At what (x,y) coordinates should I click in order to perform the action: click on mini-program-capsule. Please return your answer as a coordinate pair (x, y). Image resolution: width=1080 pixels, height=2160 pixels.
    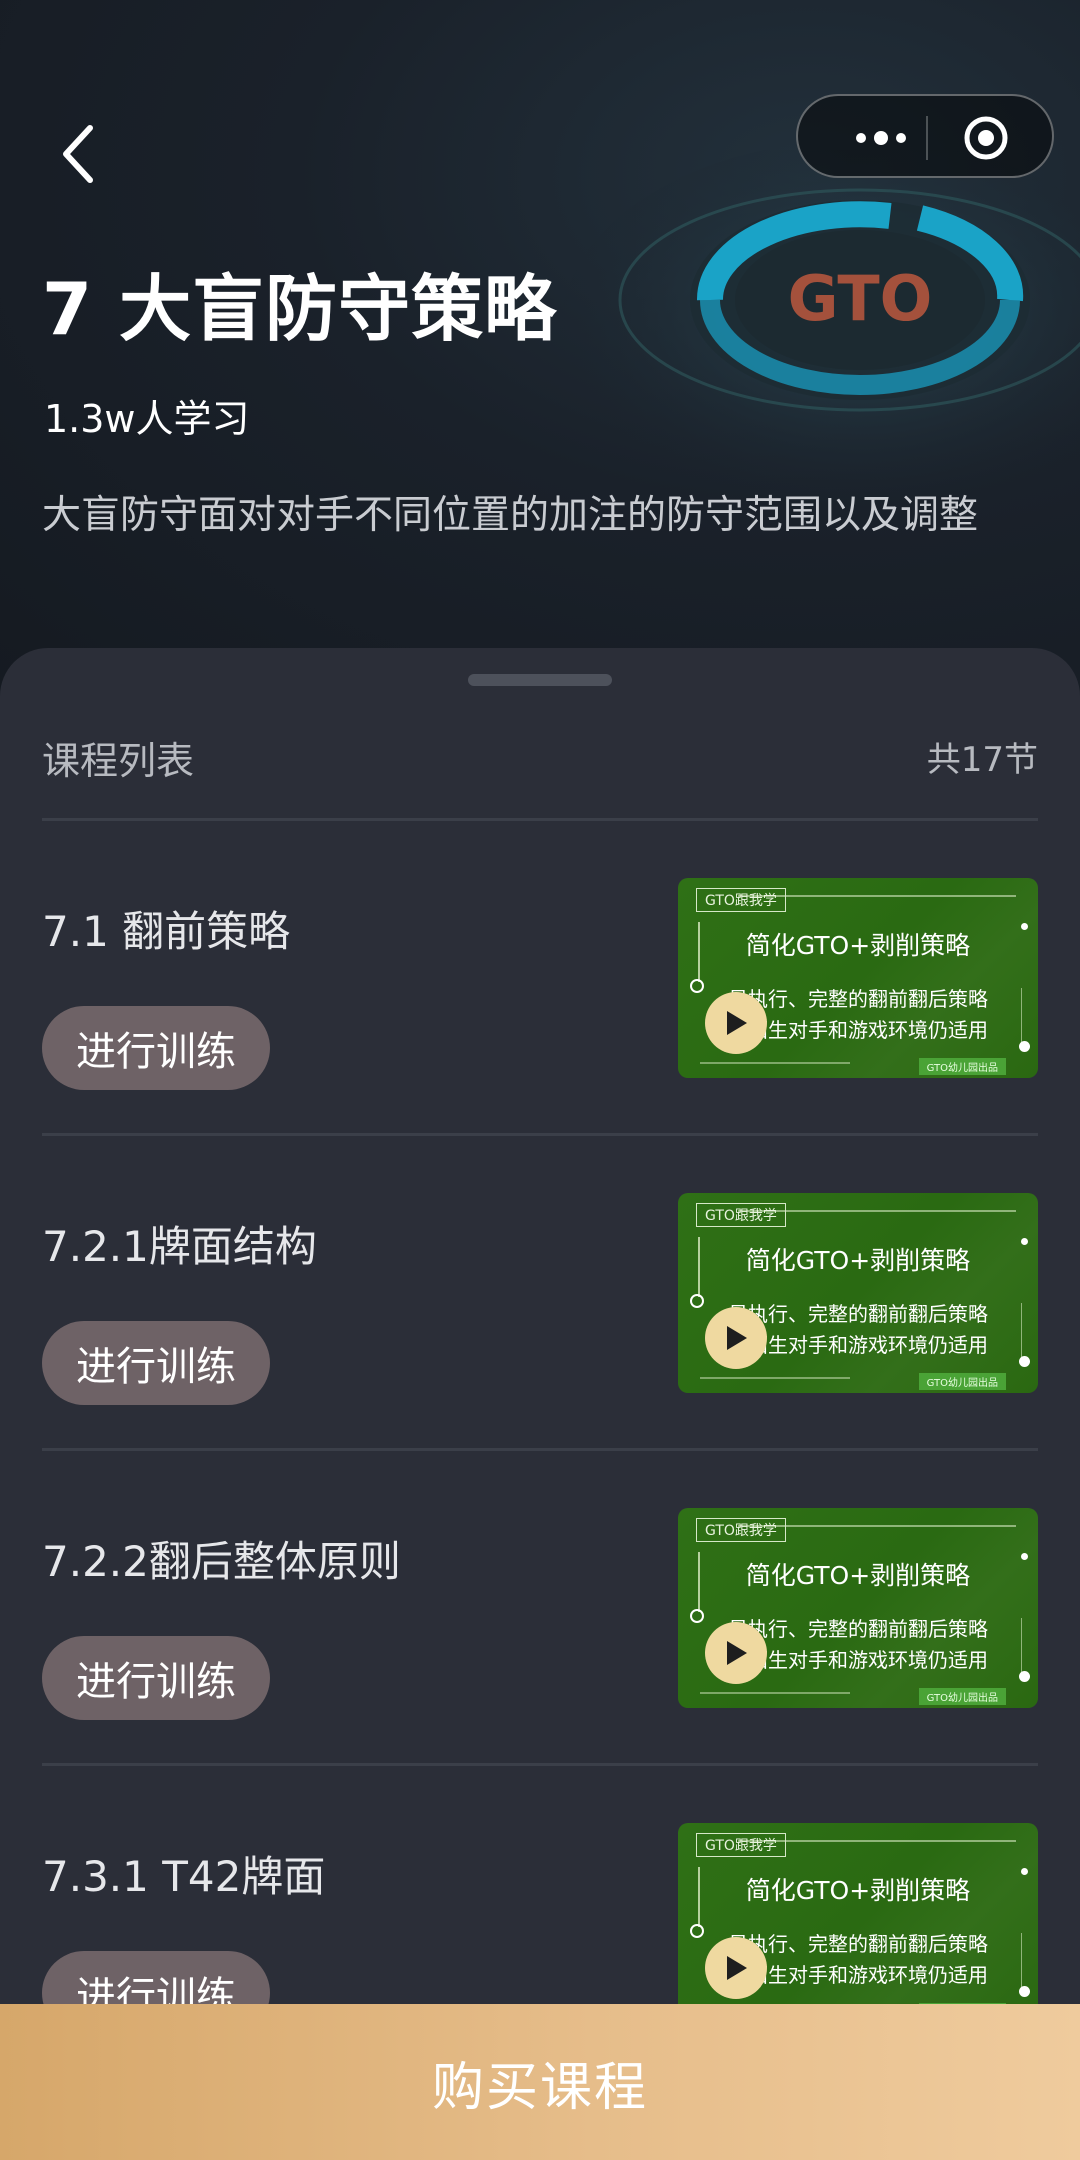
    Looking at the image, I should click on (925, 136).